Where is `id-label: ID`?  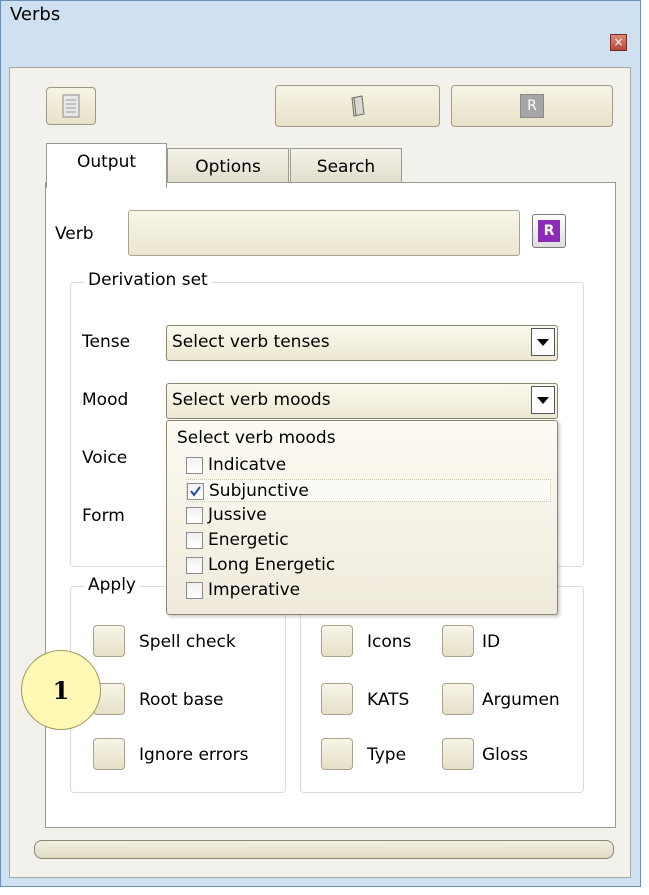
id-label: ID is located at coordinates (491, 642).